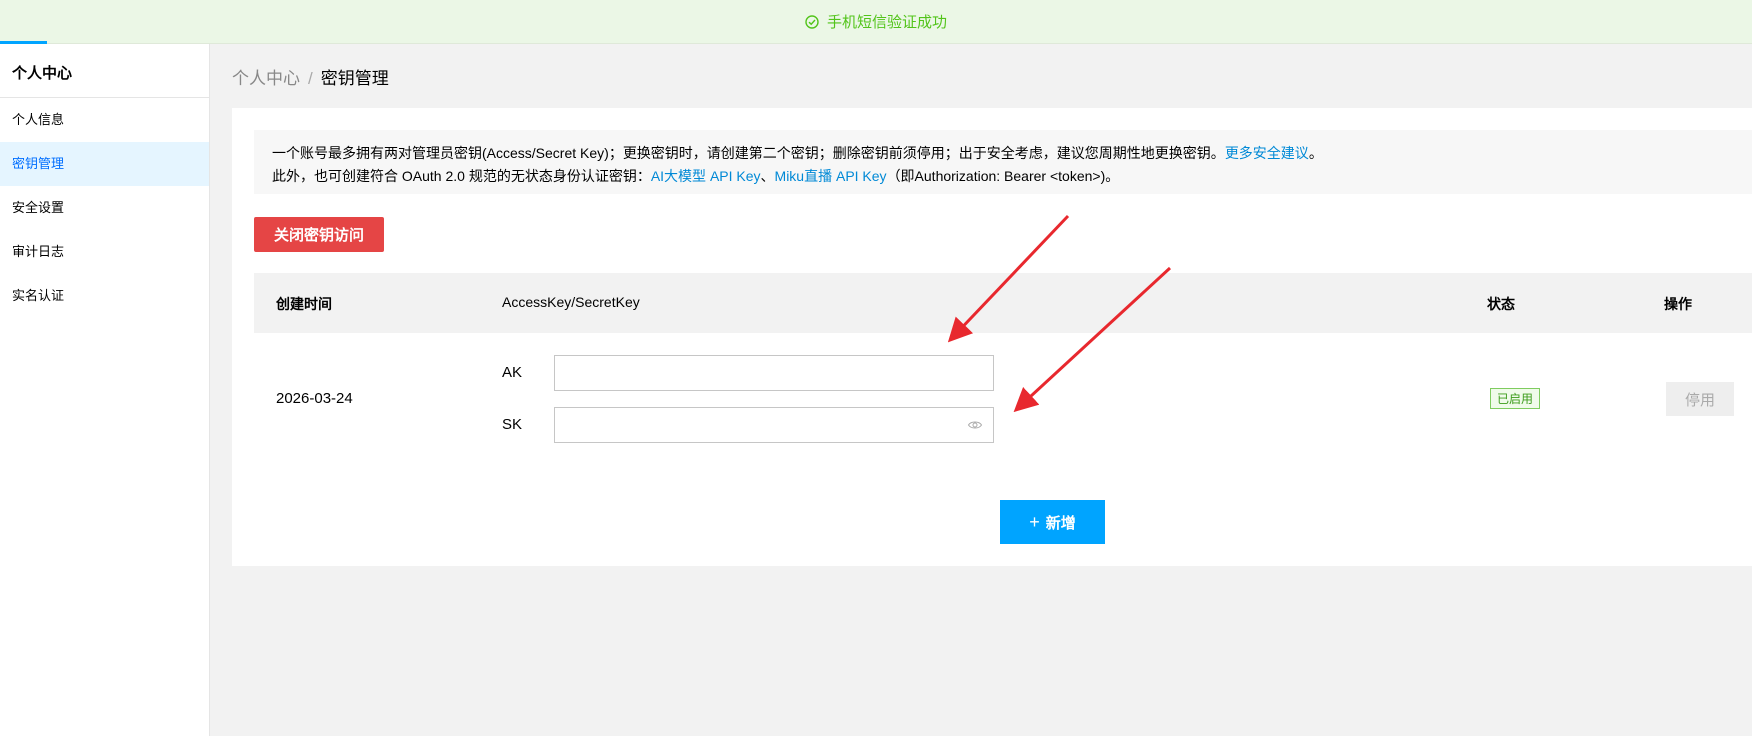 The height and width of the screenshot is (736, 1752). I want to click on check-circle-icon, so click(812, 21).